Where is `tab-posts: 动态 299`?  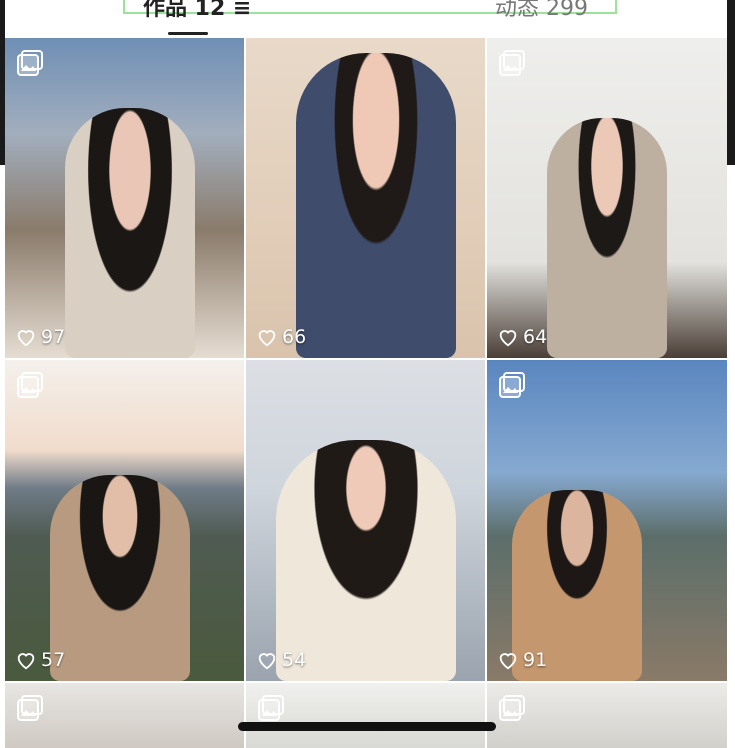
tab-posts: 动态 299 is located at coordinates (541, 11).